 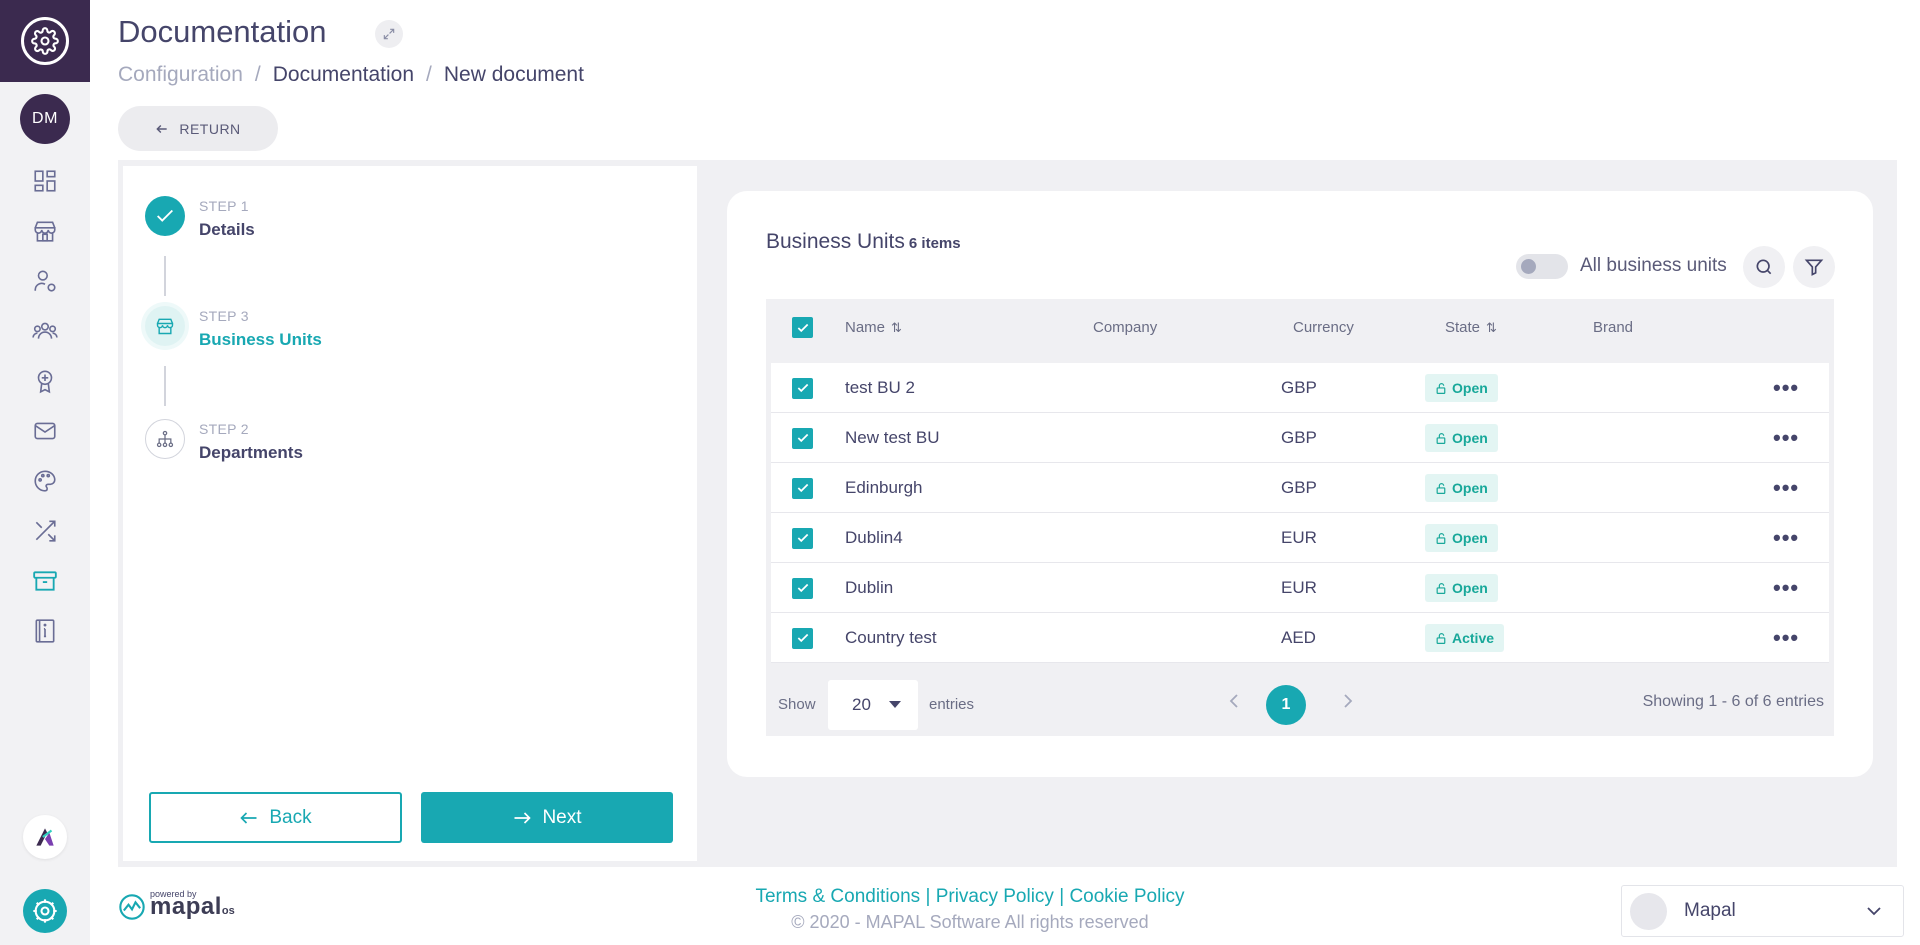 I want to click on table-row: test BU 2 GBP Open •••, so click(x=1300, y=388).